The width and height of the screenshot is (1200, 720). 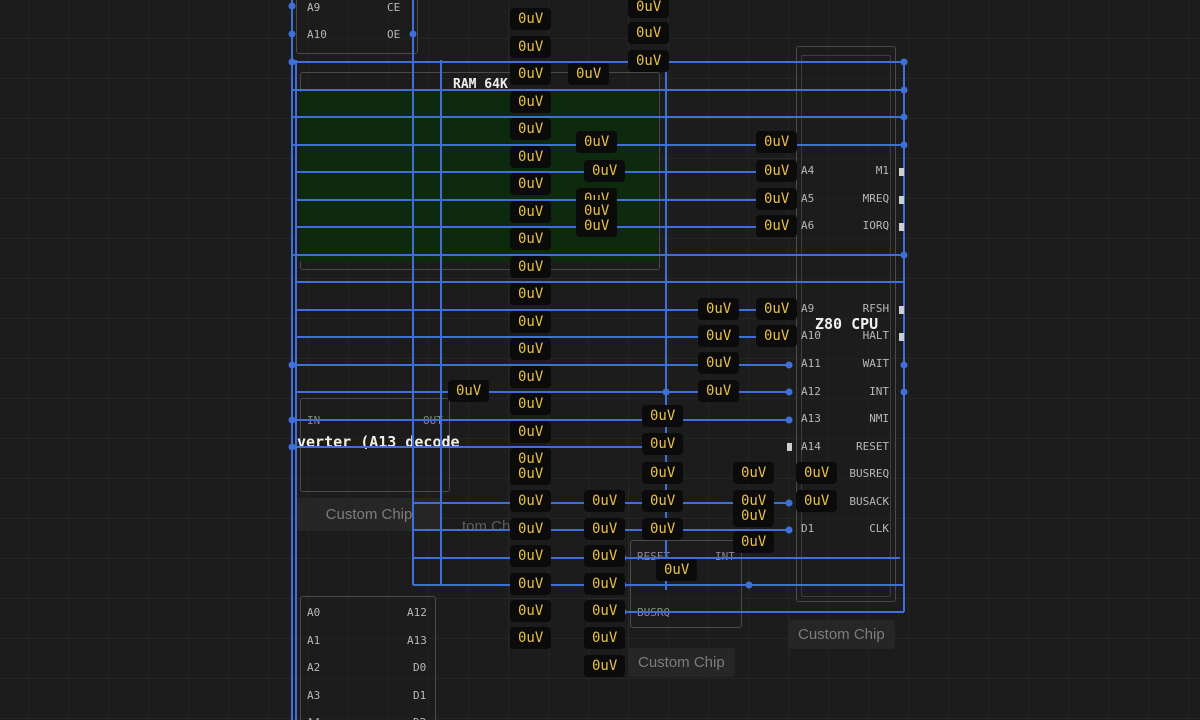 I want to click on cpu-pin-halt: HALT, so click(x=876, y=335).